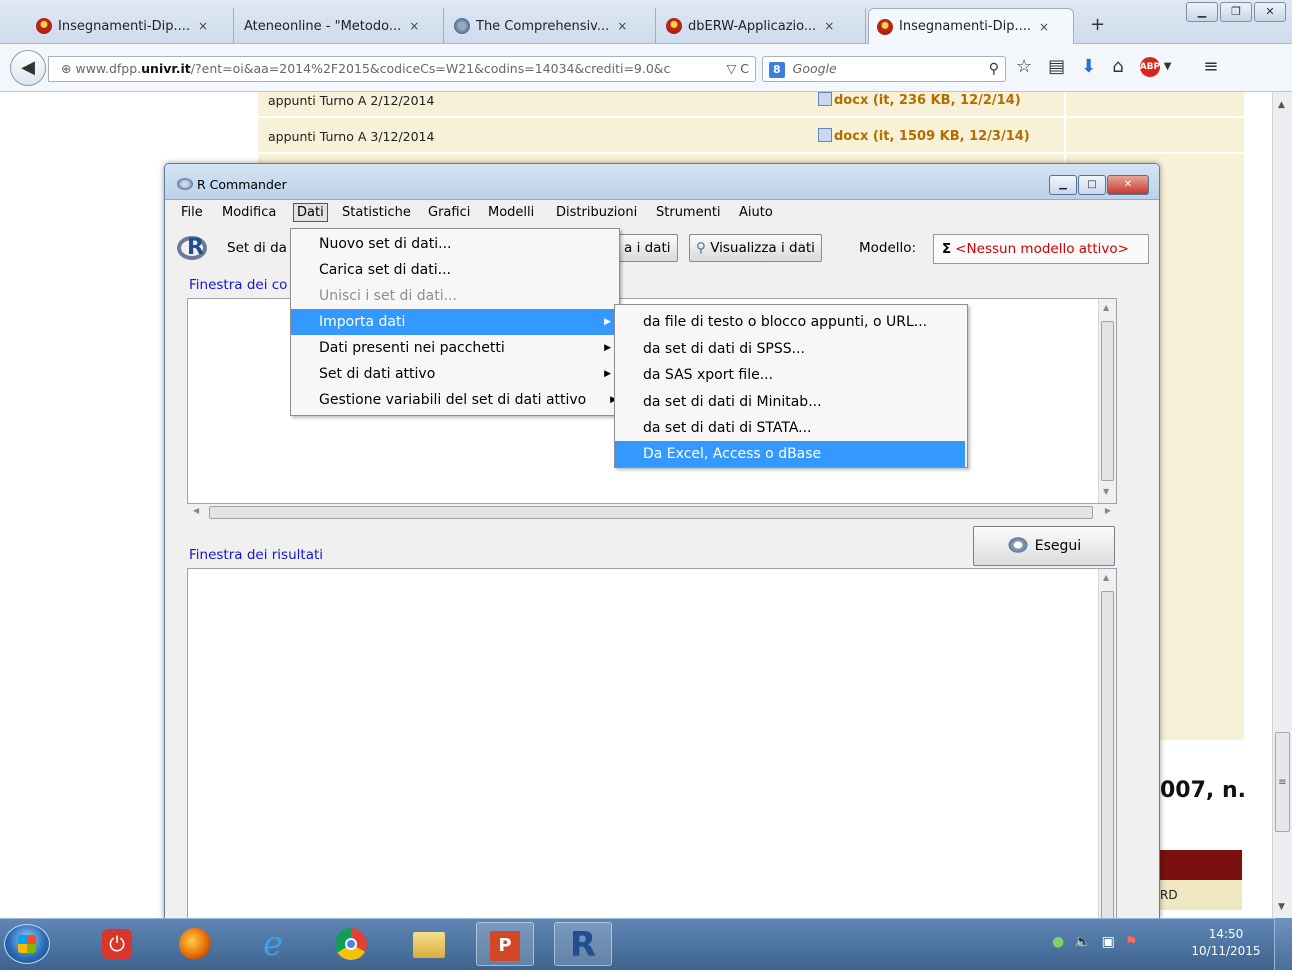 The image size is (1292, 976). Describe the element at coordinates (232, 184) in the screenshot. I see `window-title: R Commander` at that location.